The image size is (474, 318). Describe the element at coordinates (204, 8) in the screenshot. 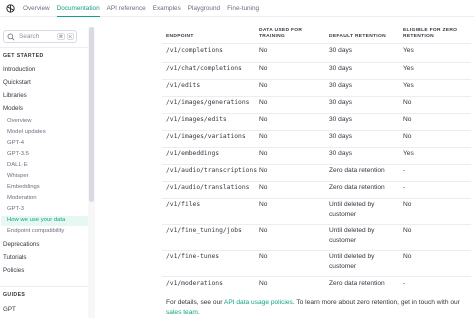

I see `nav-playground: Playground` at that location.